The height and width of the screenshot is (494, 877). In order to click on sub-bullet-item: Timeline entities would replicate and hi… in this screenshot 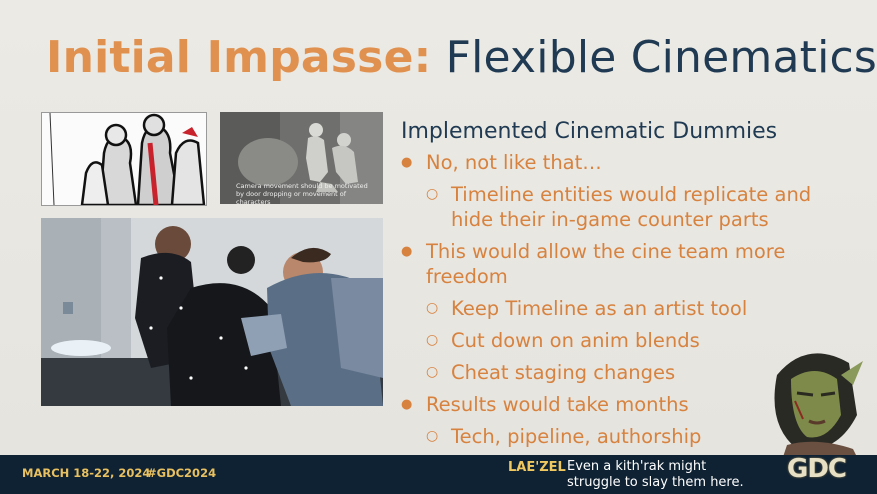, I will do `click(621, 207)`.